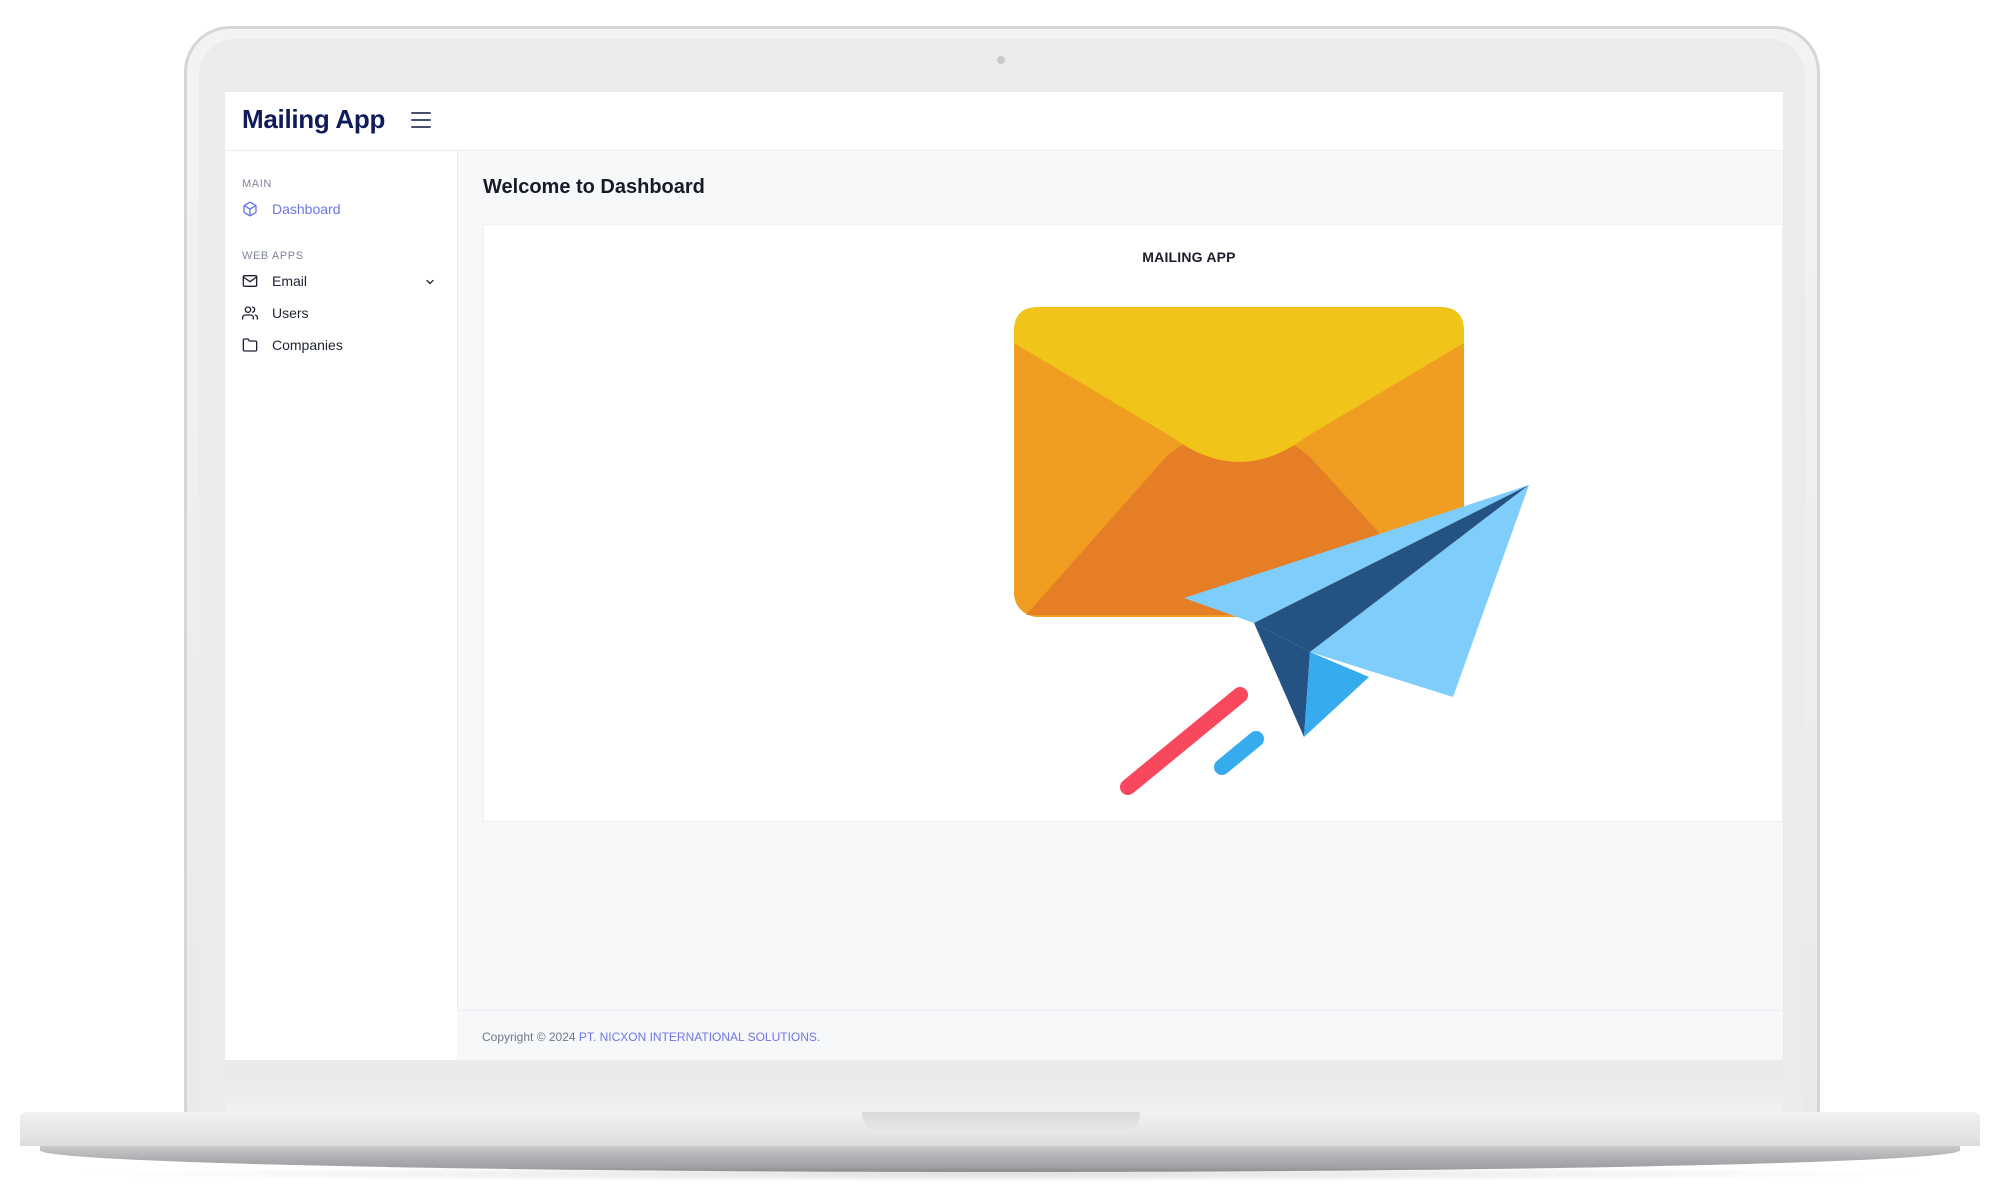 The image size is (2000, 1201). Describe the element at coordinates (273, 256) in the screenshot. I see `nav-section-web-apps: WEB APPS` at that location.